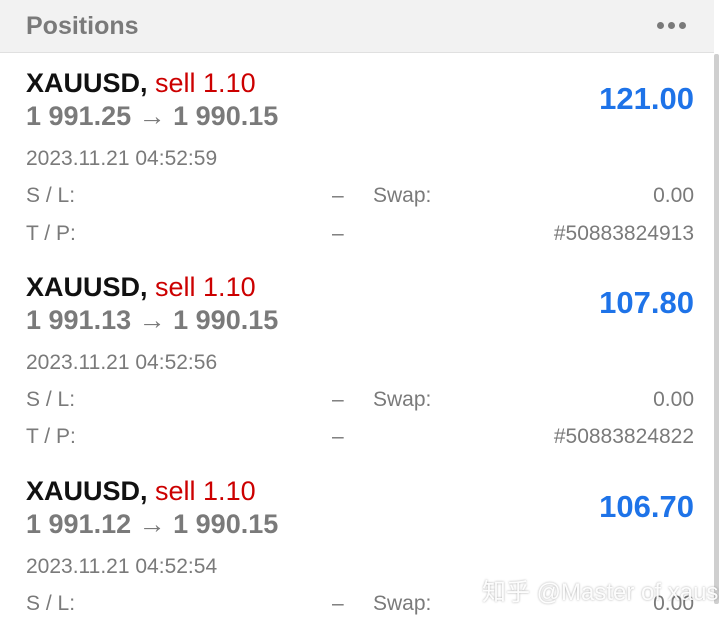 This screenshot has height=626, width=719. I want to click on open-time: 2023.11.21 04:52:56, so click(122, 362).